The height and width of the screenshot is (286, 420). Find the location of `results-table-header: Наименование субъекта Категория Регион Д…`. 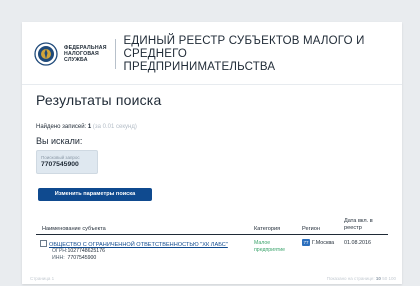

results-table-header: Наименование субъекта Категория Регион Д… is located at coordinates (212, 225).